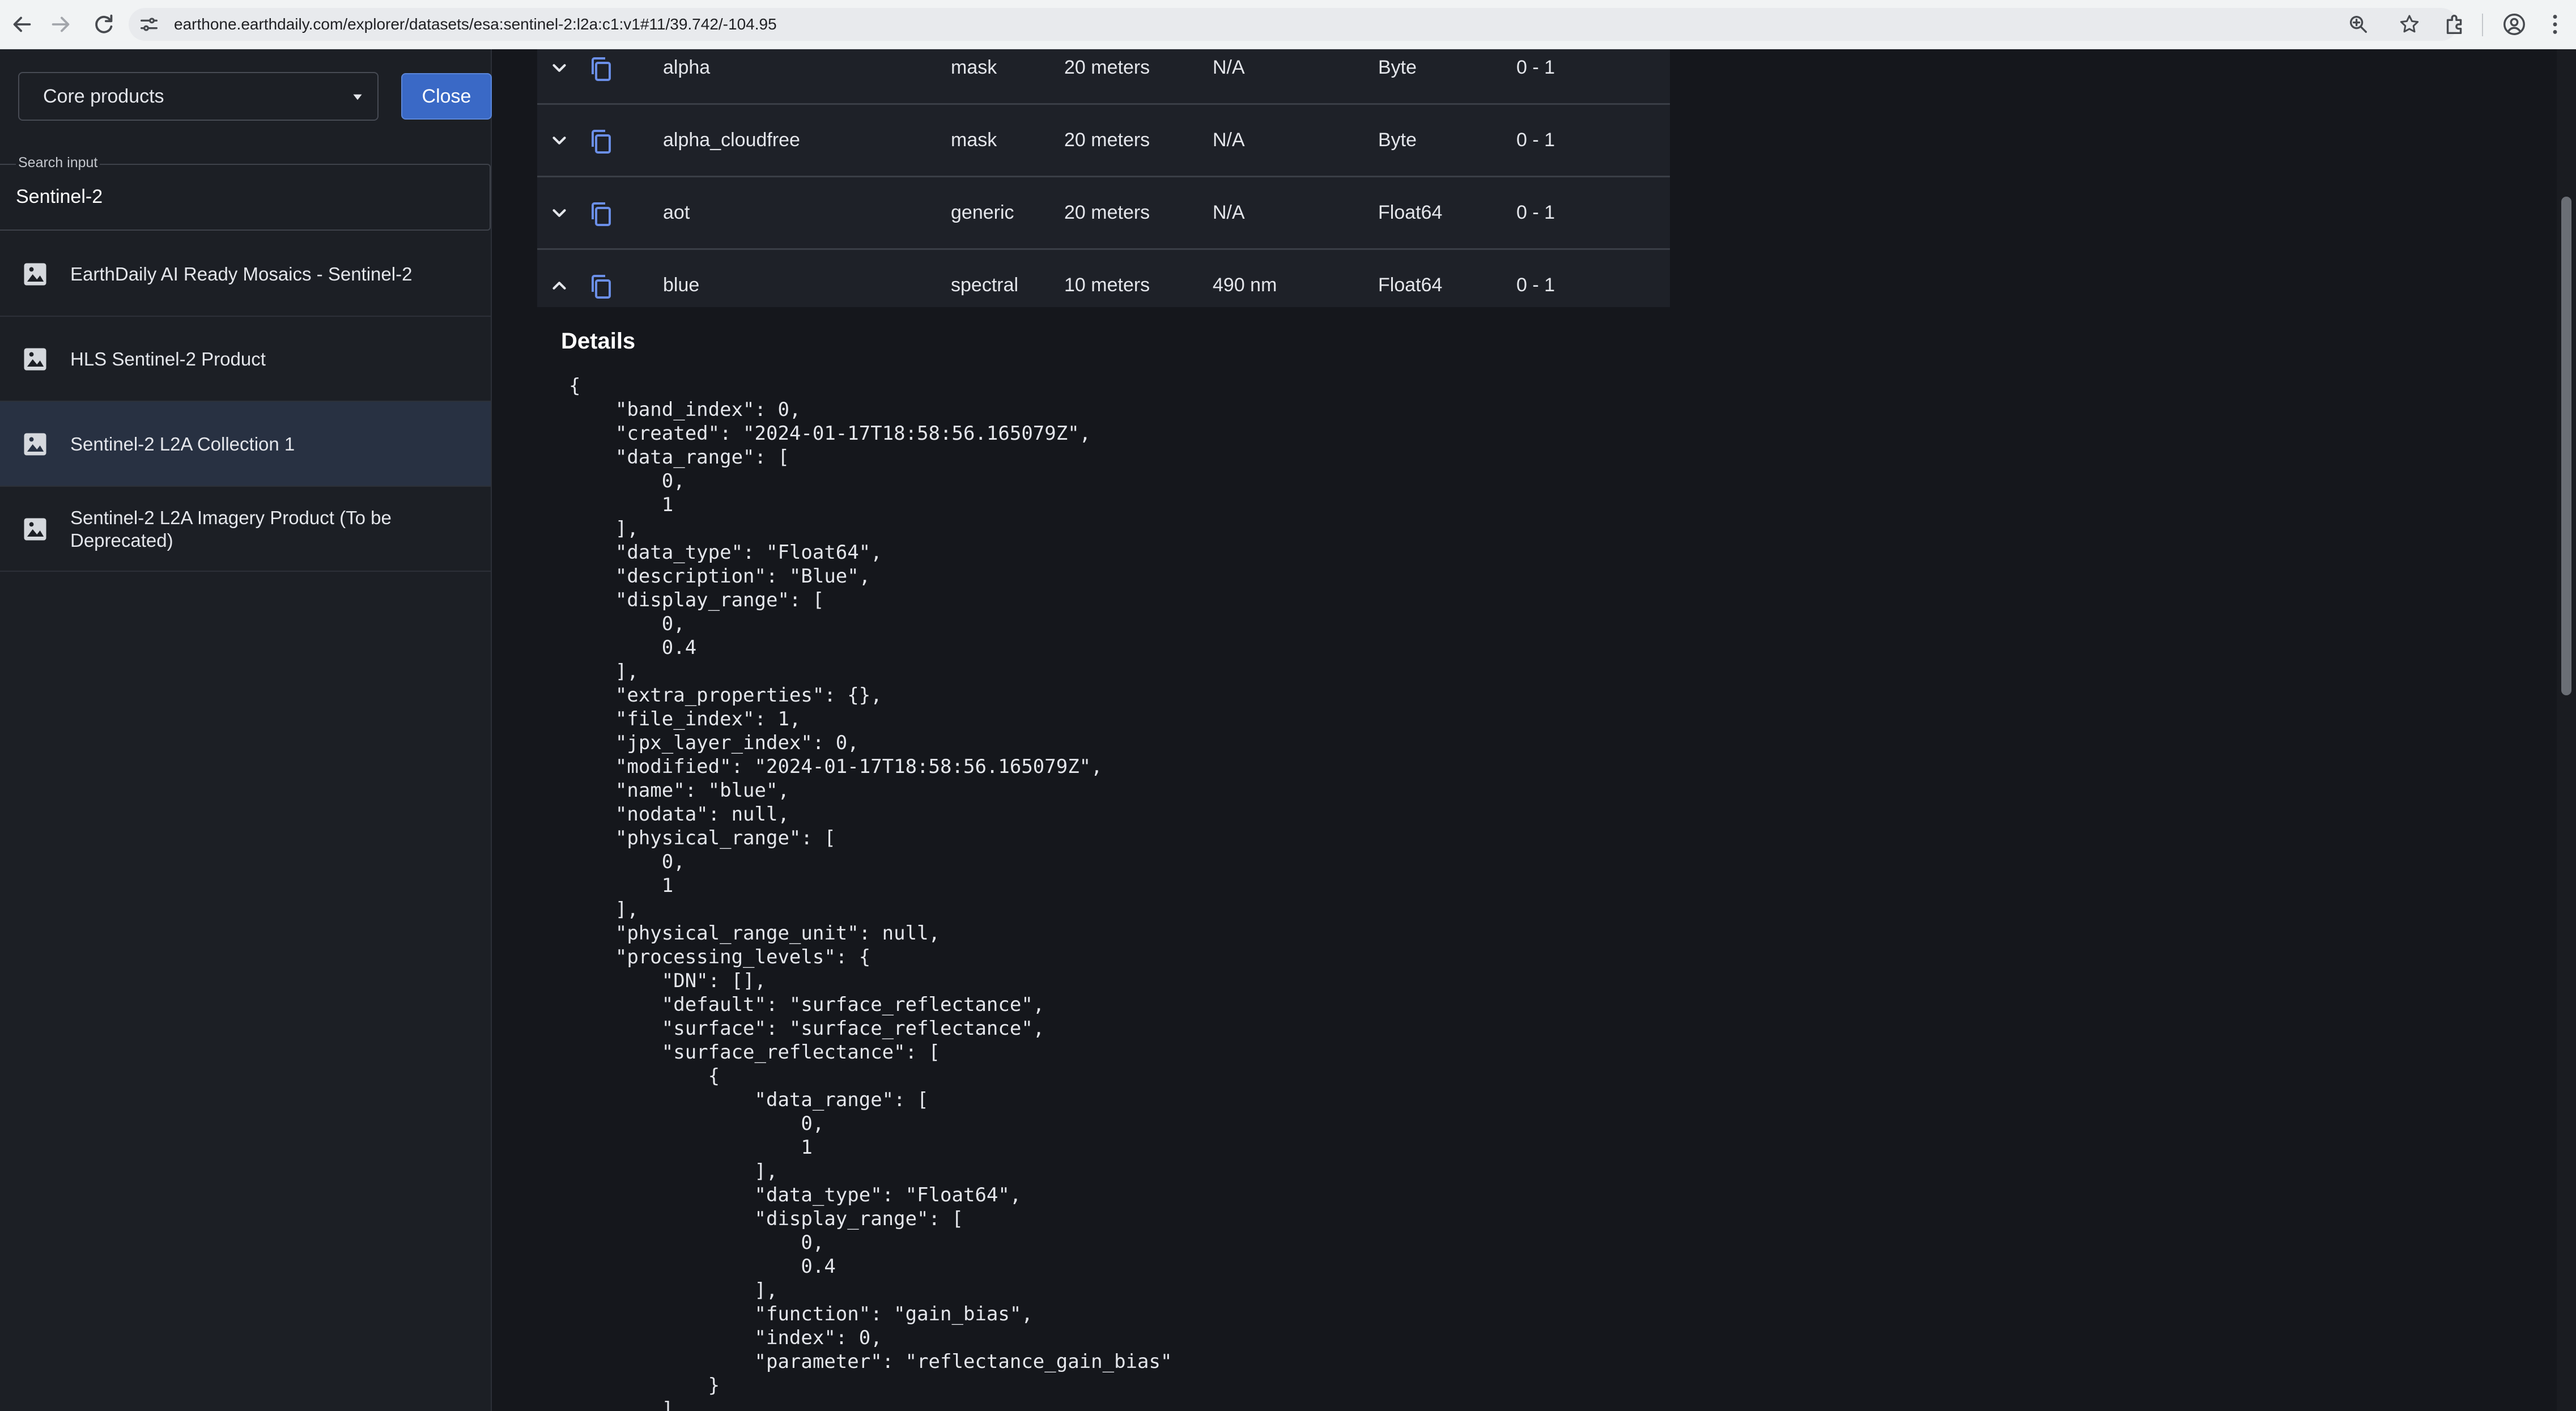 This screenshot has height=1411, width=2576. Describe the element at coordinates (58, 163) in the screenshot. I see `search-label: Search input` at that location.